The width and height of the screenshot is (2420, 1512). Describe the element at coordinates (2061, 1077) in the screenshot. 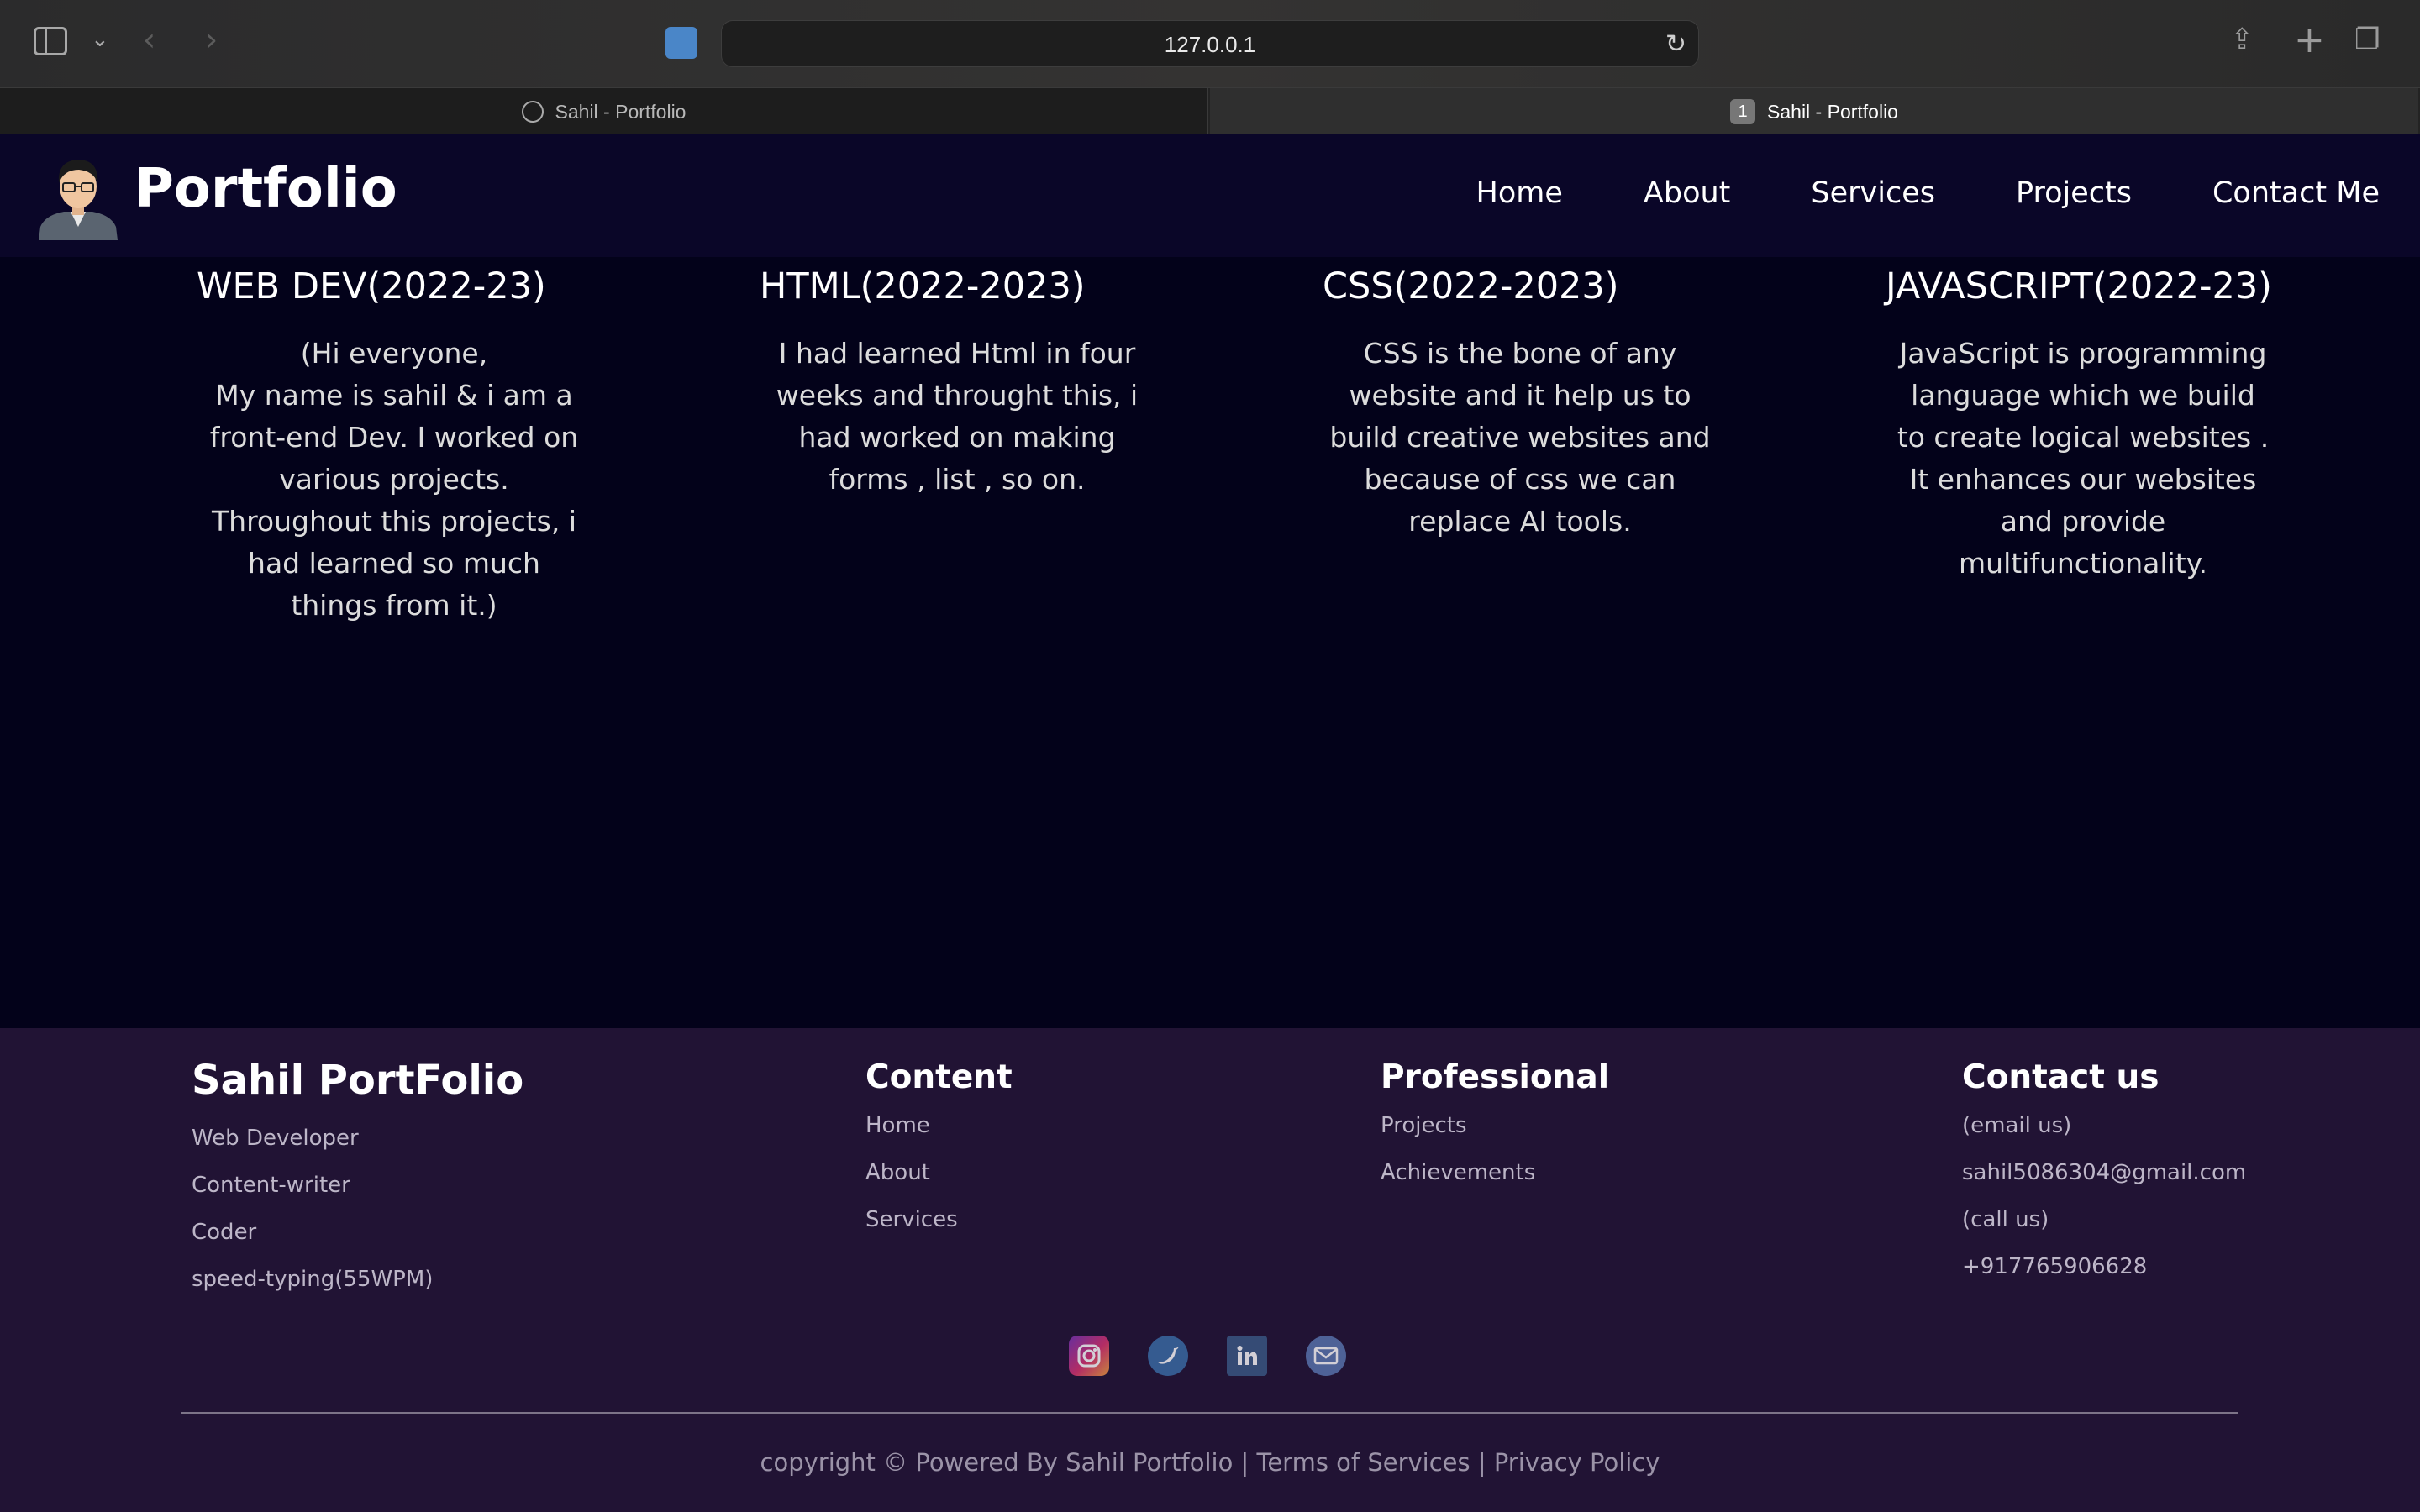

I see `footer-heading: Contact us` at that location.